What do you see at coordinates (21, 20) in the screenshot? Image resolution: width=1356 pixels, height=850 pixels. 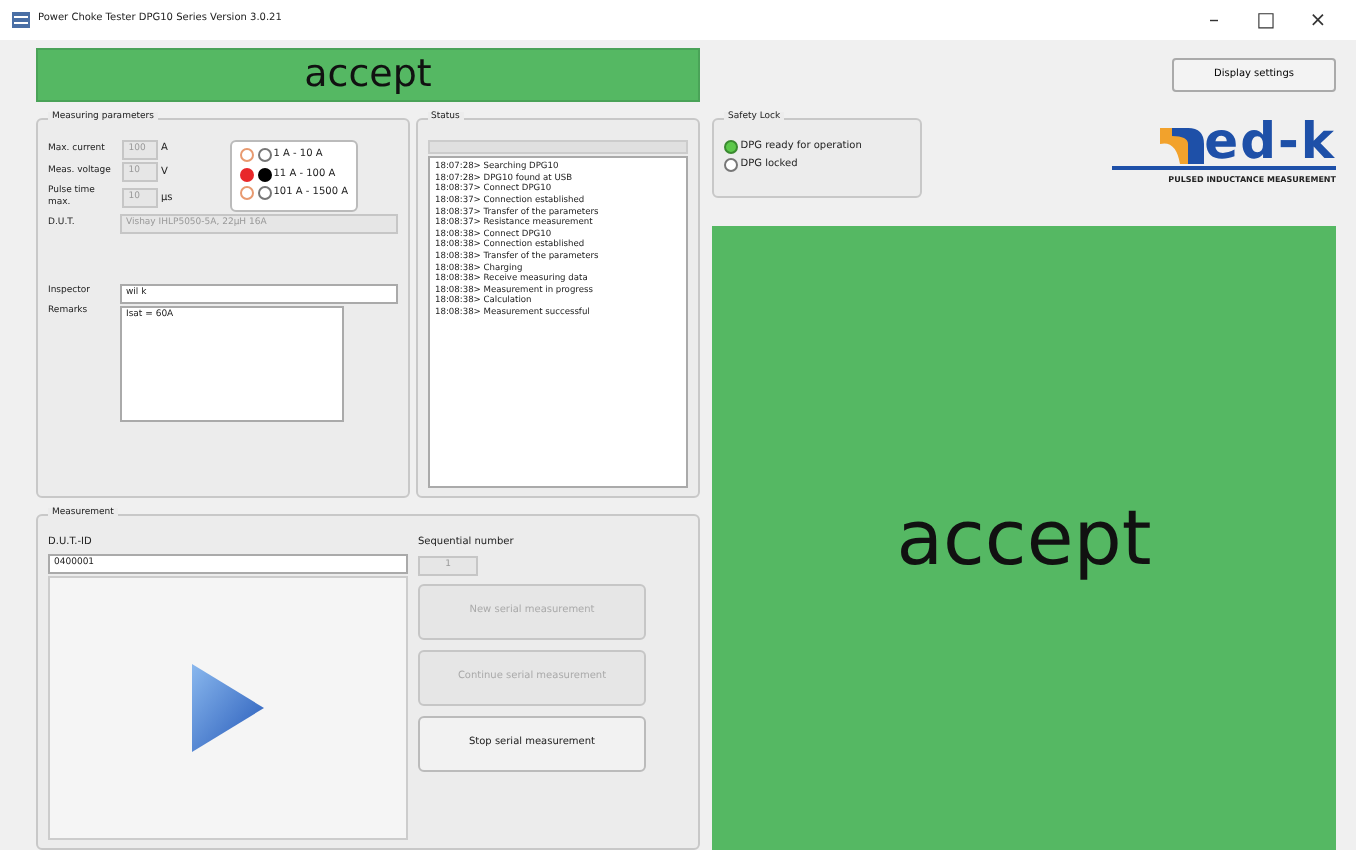 I see `app-icon` at bounding box center [21, 20].